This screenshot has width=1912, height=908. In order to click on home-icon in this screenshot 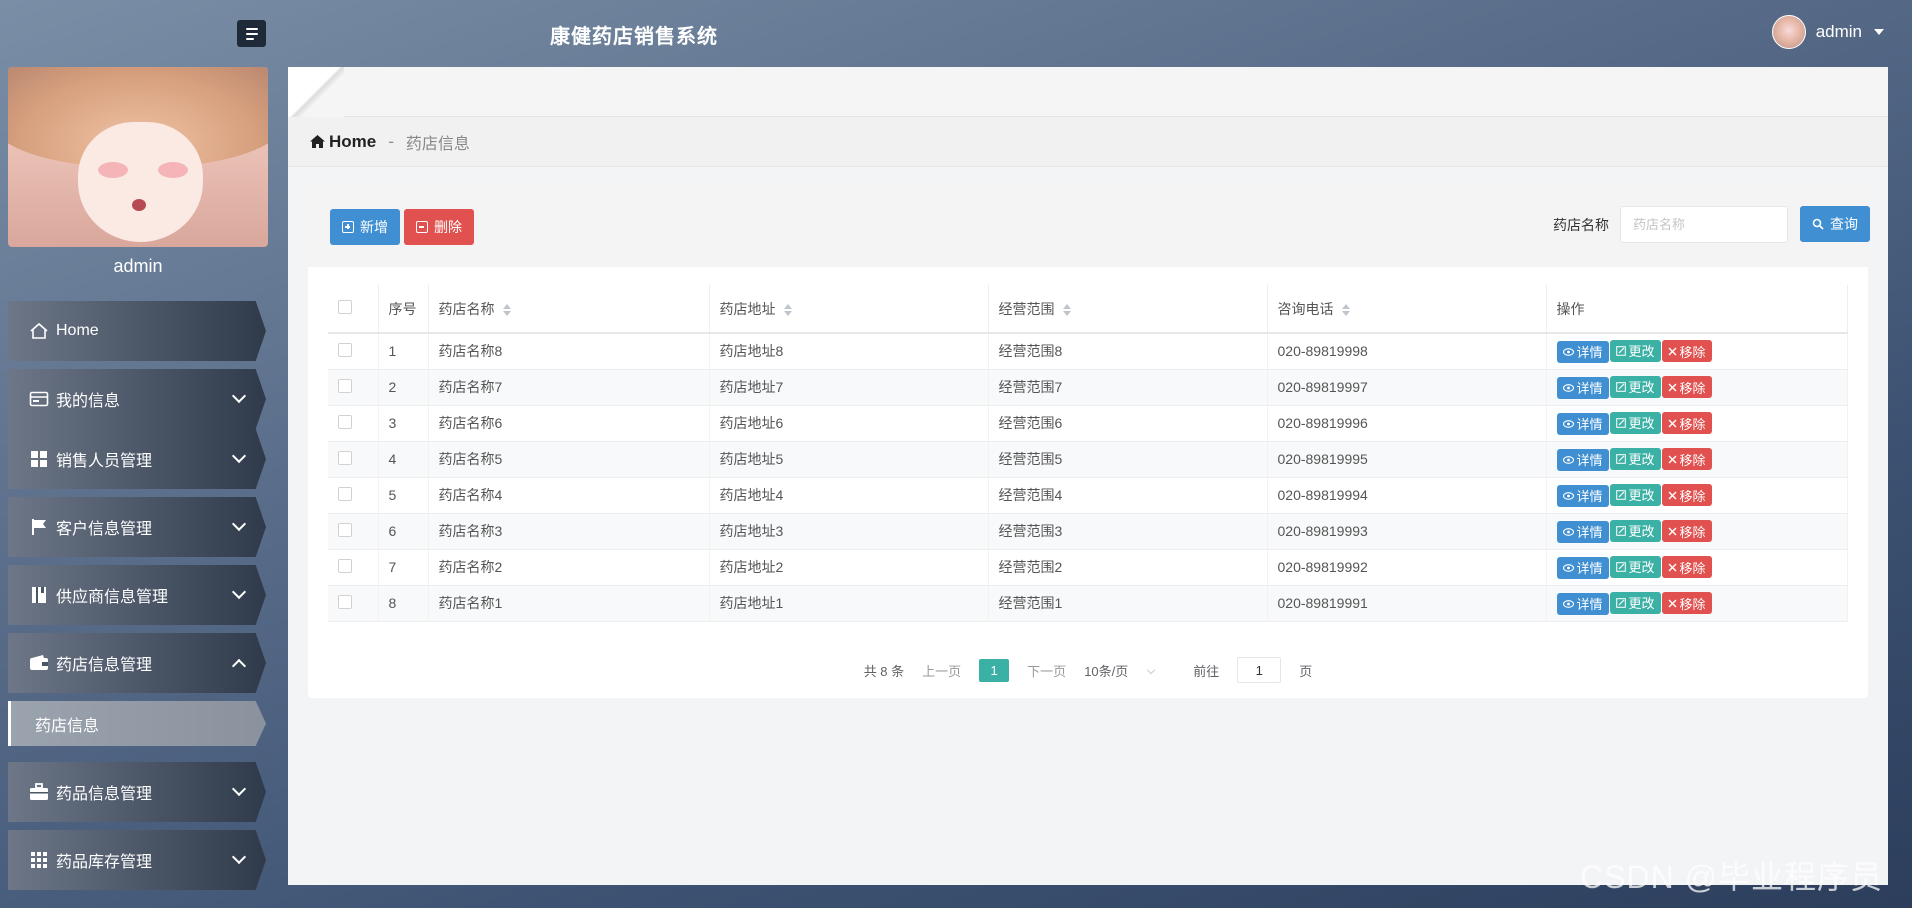, I will do `click(317, 141)`.